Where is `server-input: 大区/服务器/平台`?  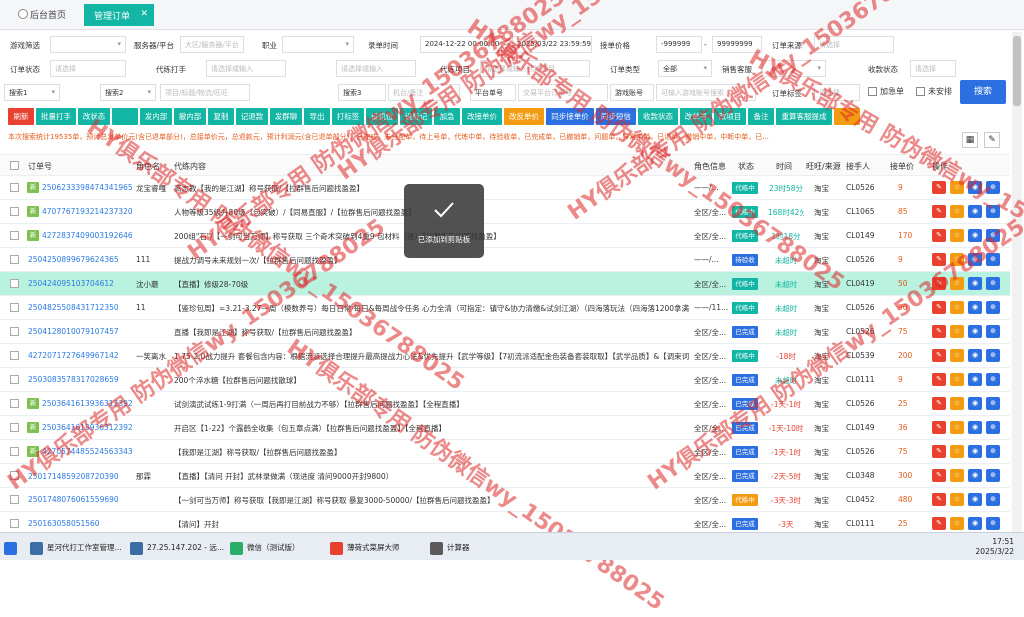
server-input: 大区/服务器/平台 is located at coordinates (212, 44).